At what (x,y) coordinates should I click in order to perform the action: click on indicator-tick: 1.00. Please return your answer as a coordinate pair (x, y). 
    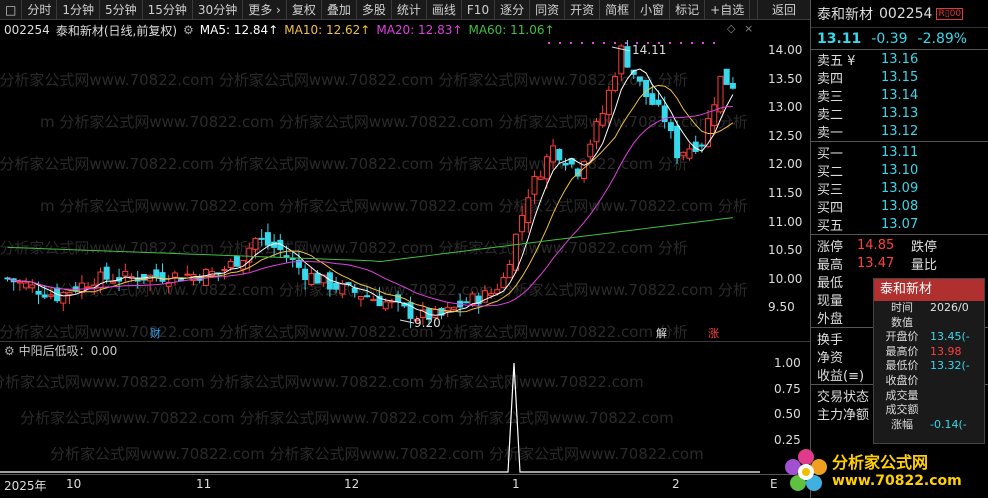
    Looking at the image, I should click on (787, 363).